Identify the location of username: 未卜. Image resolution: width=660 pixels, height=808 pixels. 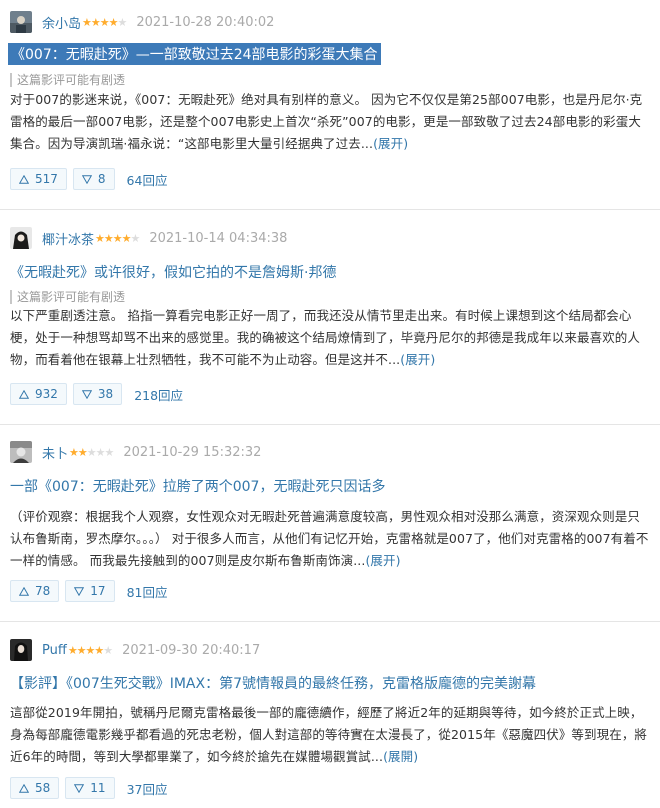
(55, 452).